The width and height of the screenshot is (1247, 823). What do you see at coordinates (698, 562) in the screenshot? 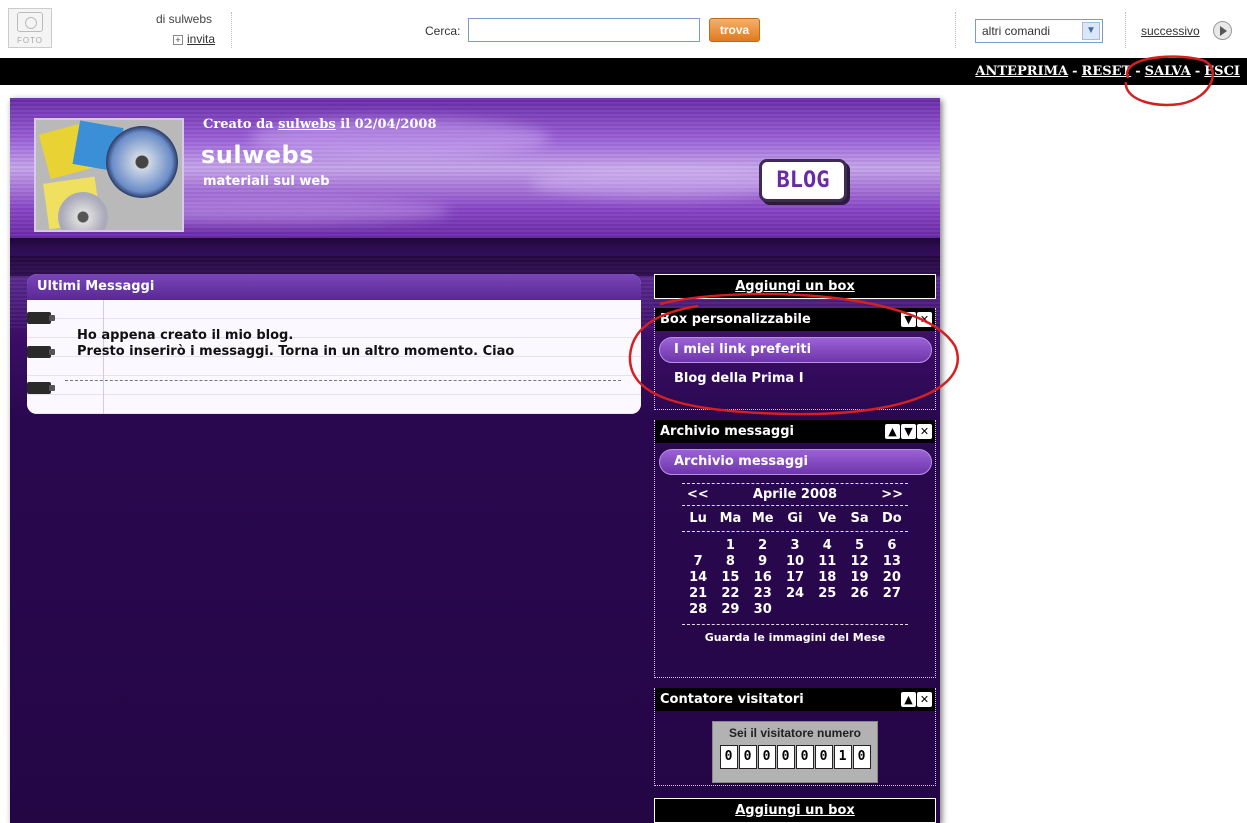
I see `calendar-day: 7` at bounding box center [698, 562].